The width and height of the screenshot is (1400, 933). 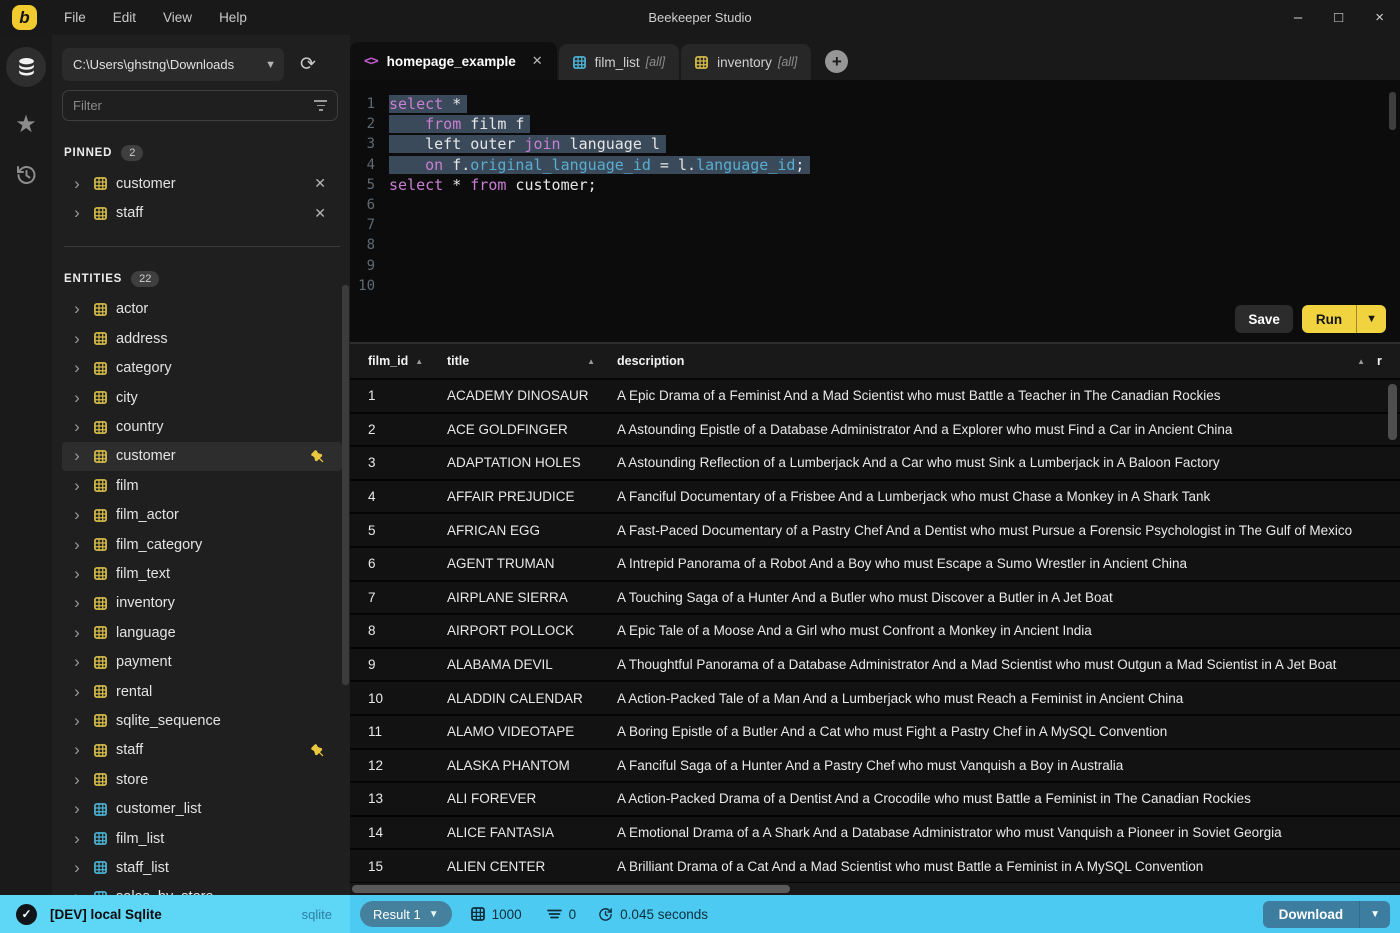 I want to click on cell-film-id: 7, so click(x=393, y=597).